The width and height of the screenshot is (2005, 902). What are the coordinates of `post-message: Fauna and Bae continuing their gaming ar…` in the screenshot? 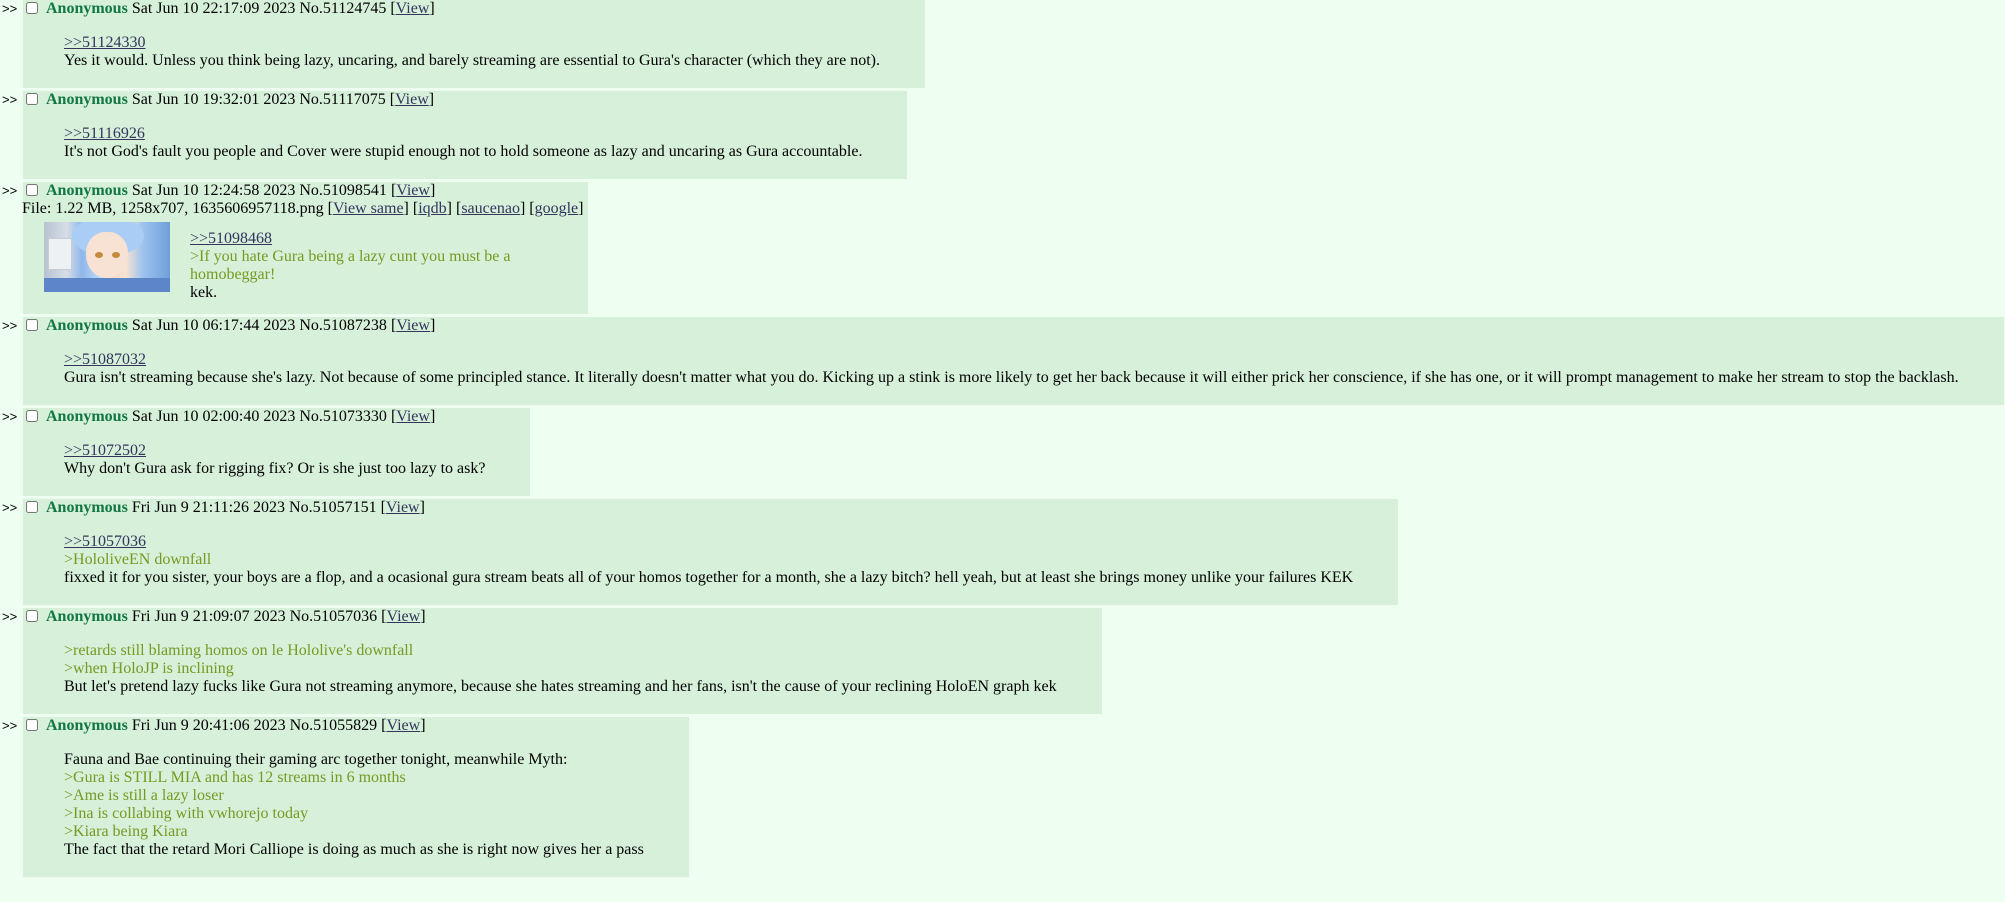 It's located at (354, 805).